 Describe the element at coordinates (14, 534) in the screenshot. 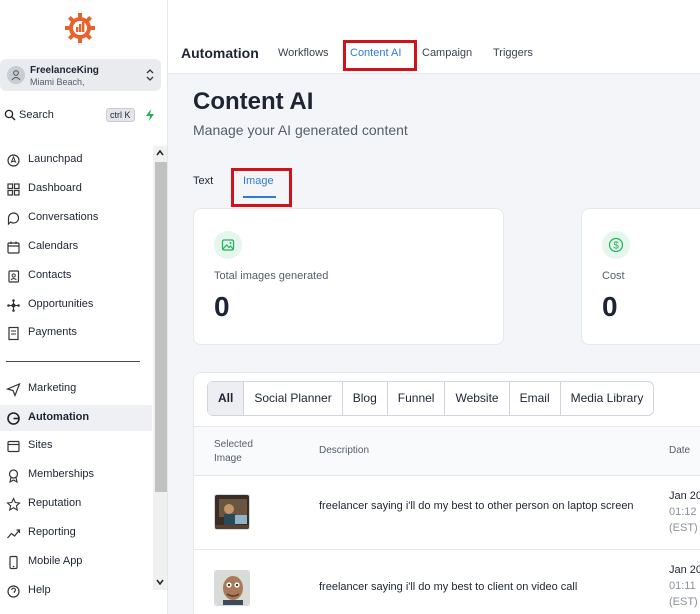

I see `trend-icon` at that location.